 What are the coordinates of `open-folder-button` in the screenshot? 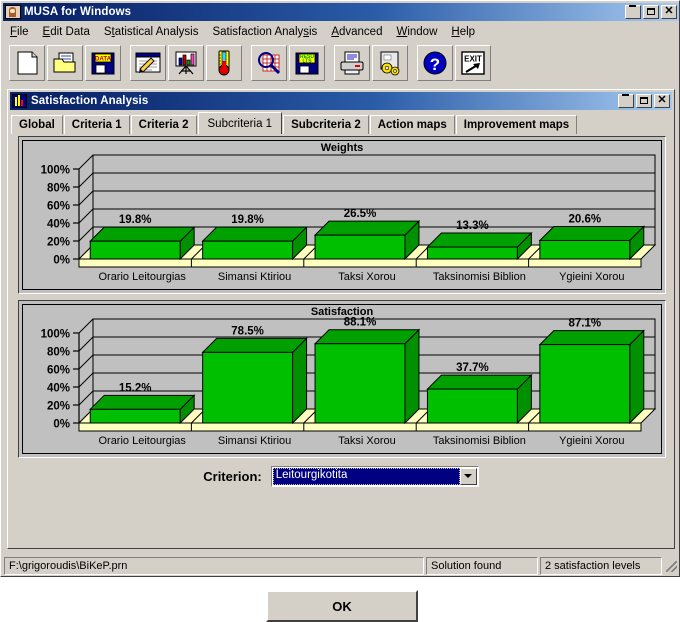 It's located at (65, 63).